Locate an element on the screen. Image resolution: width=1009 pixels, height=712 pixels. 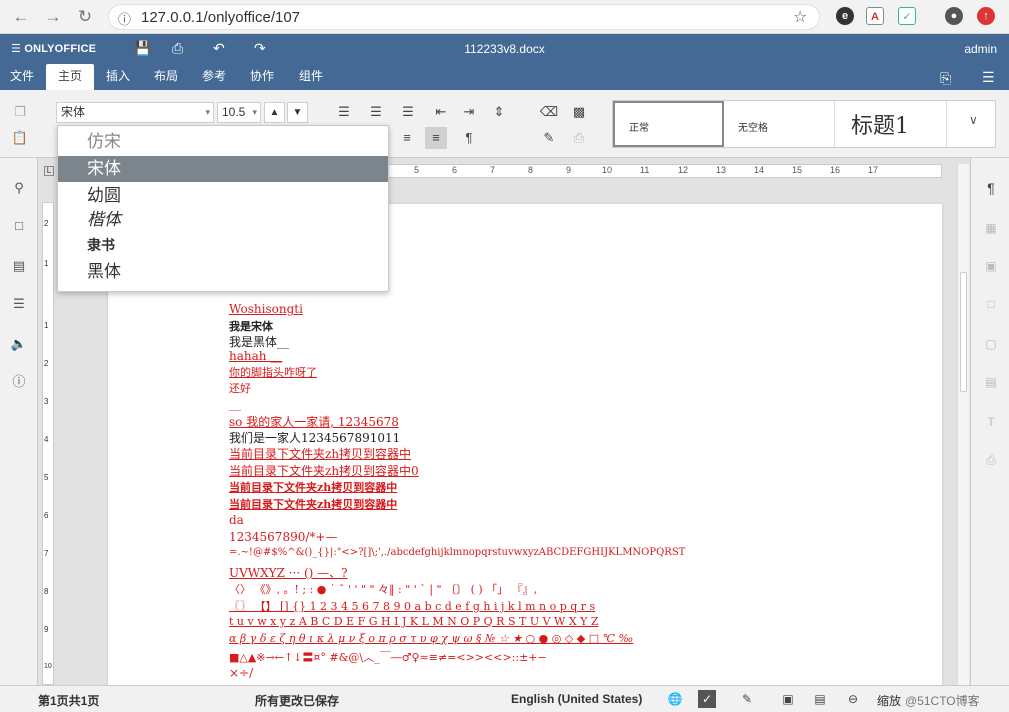
decrease-size-button: ▼ is located at coordinates (297, 112).